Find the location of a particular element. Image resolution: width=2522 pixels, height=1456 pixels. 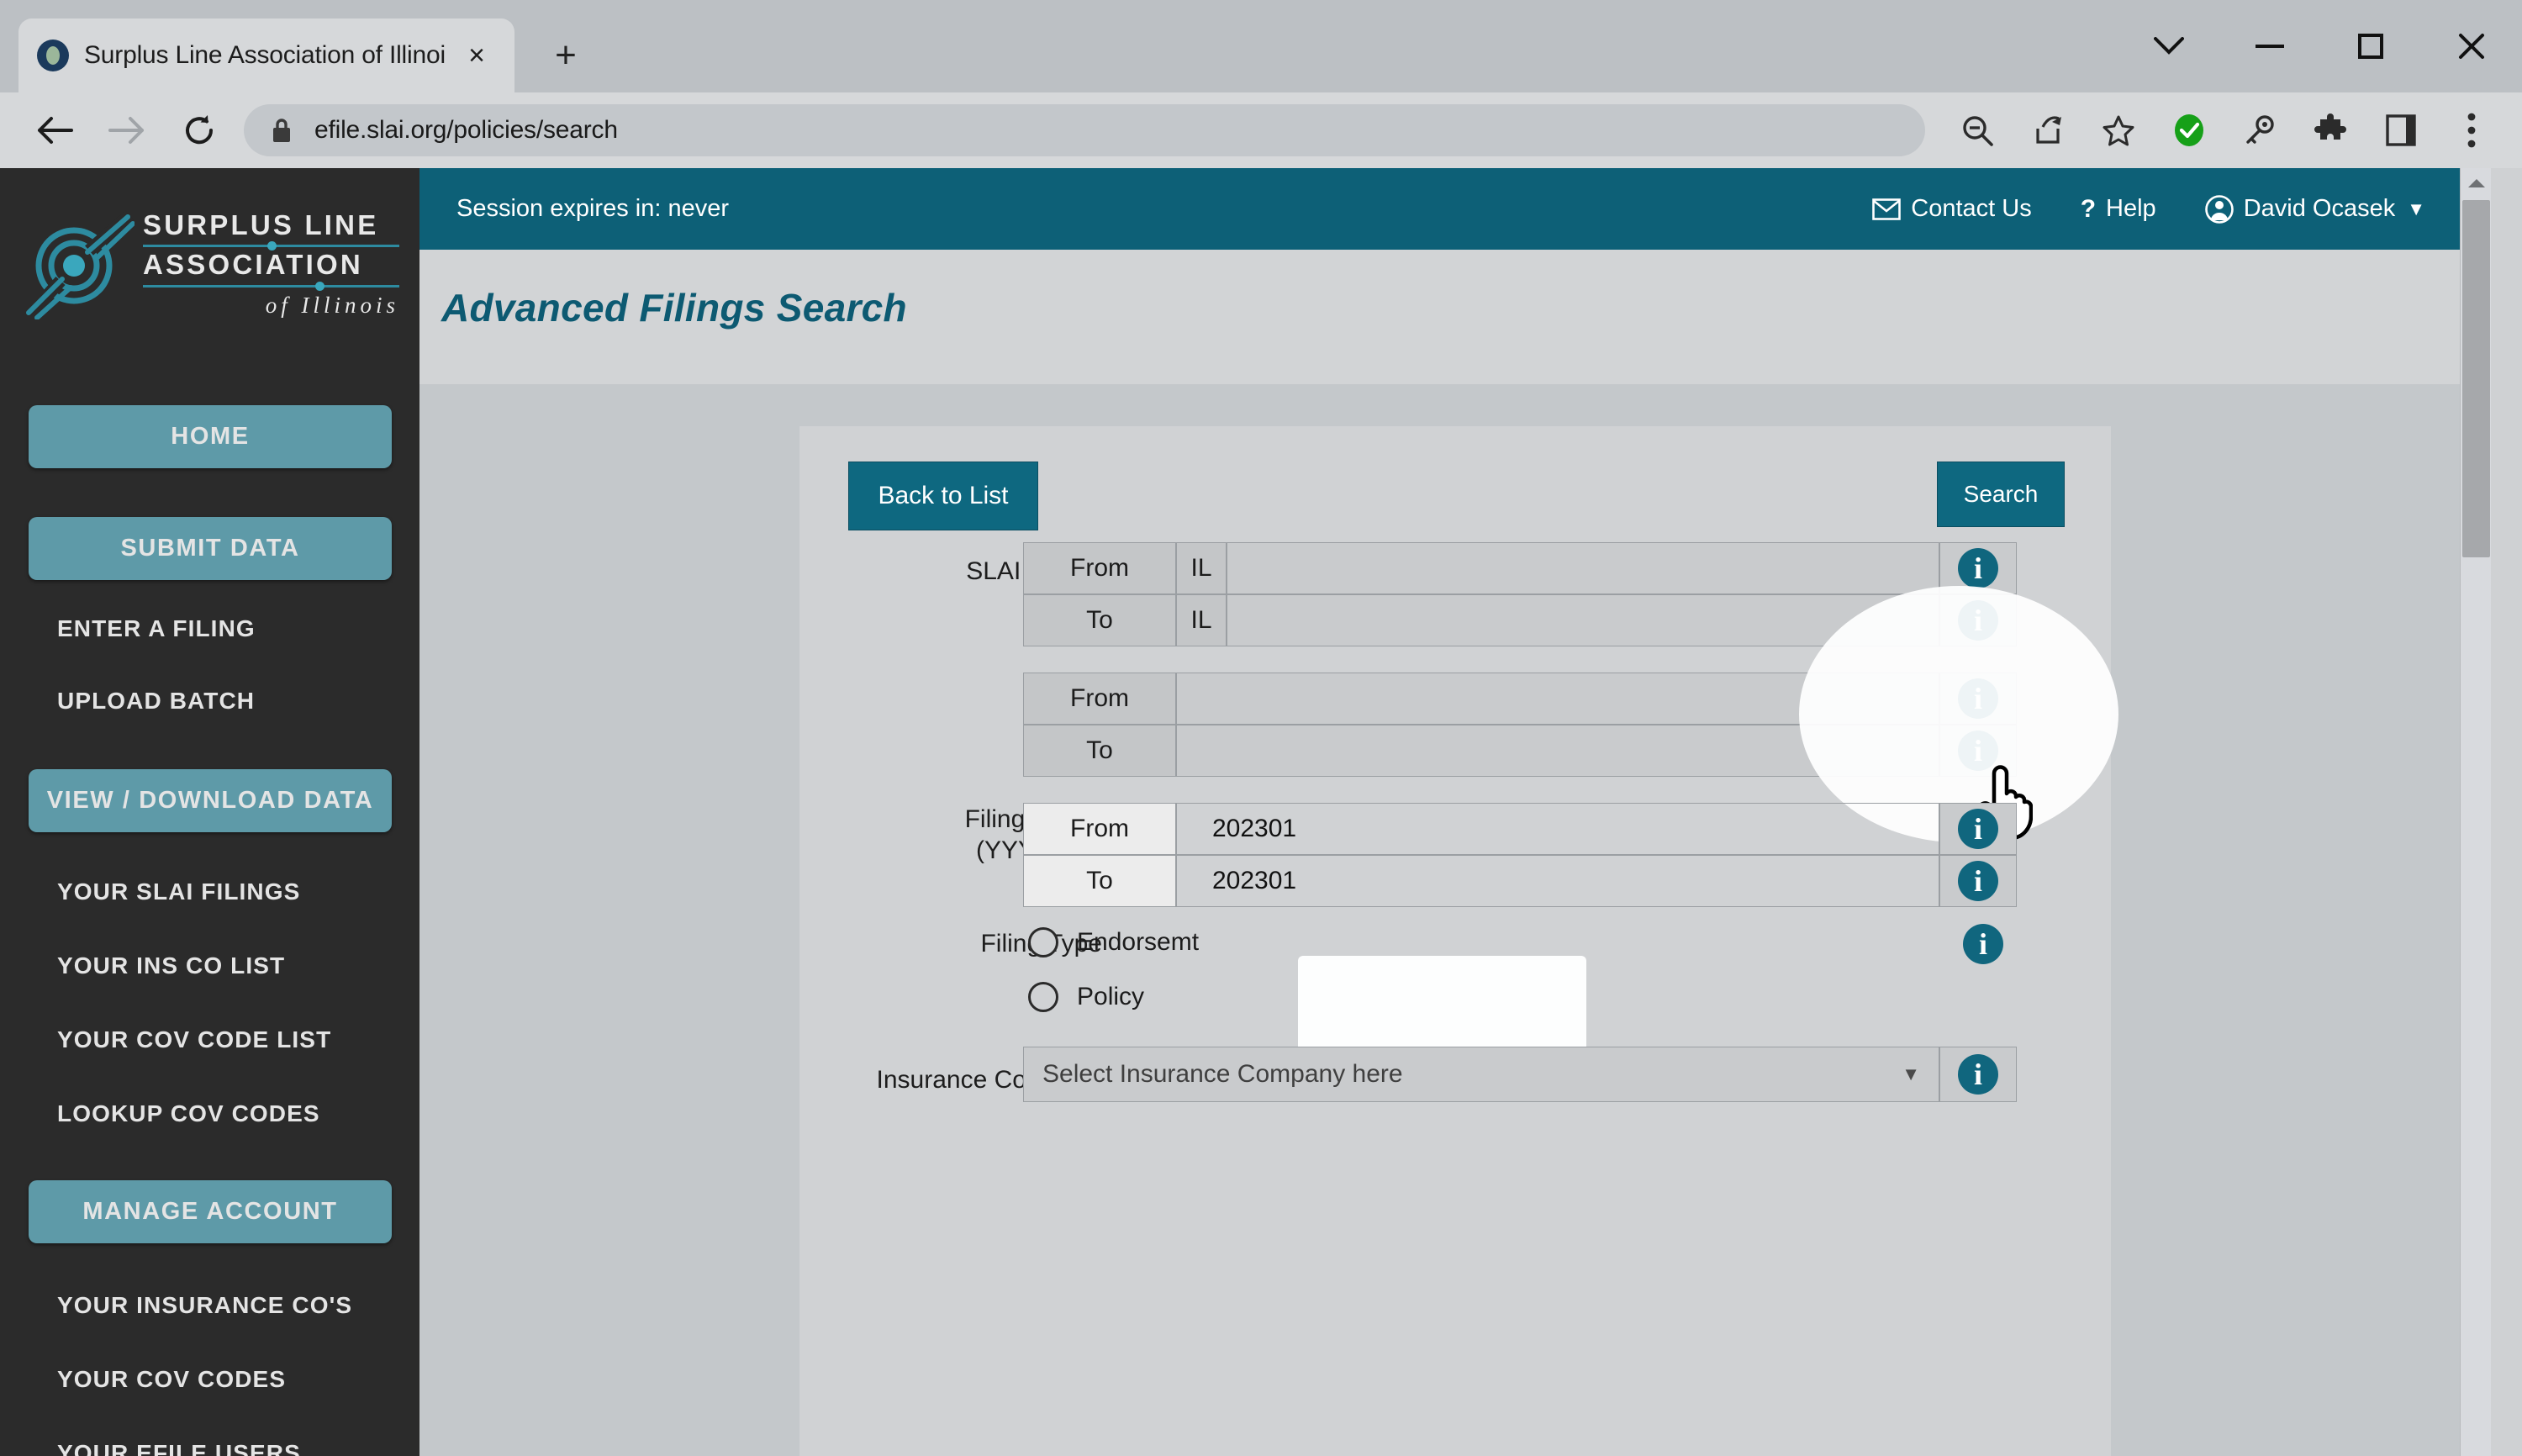

side-panel-icon is located at coordinates (2401, 130).